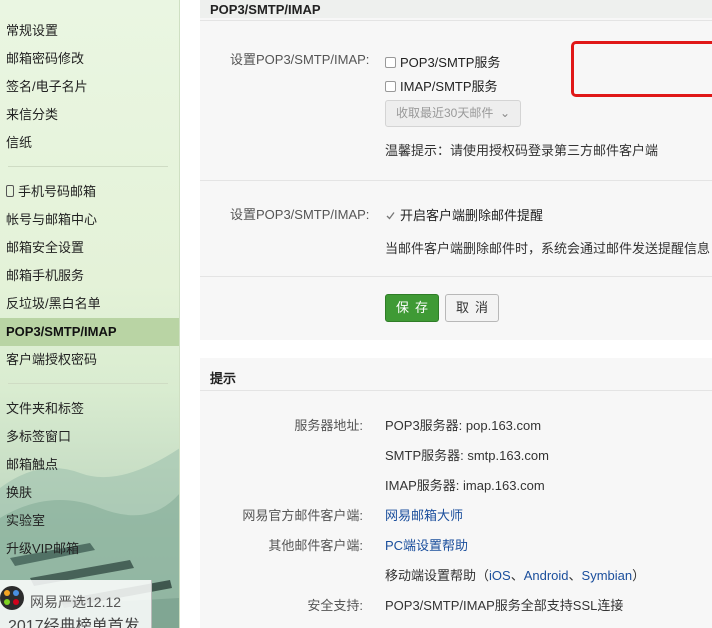 This screenshot has width=712, height=628. Describe the element at coordinates (437, 575) in the screenshot. I see `mobile-help-prefix: 移动端设置帮助（` at that location.